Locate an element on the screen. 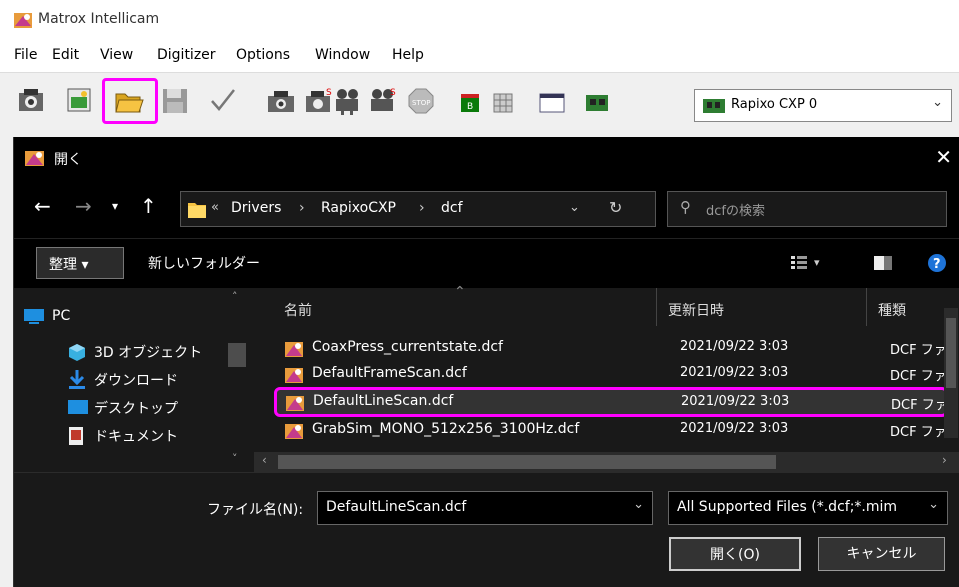 This screenshot has height=587, width=959. column-header-date: 更新日時 is located at coordinates (696, 310).